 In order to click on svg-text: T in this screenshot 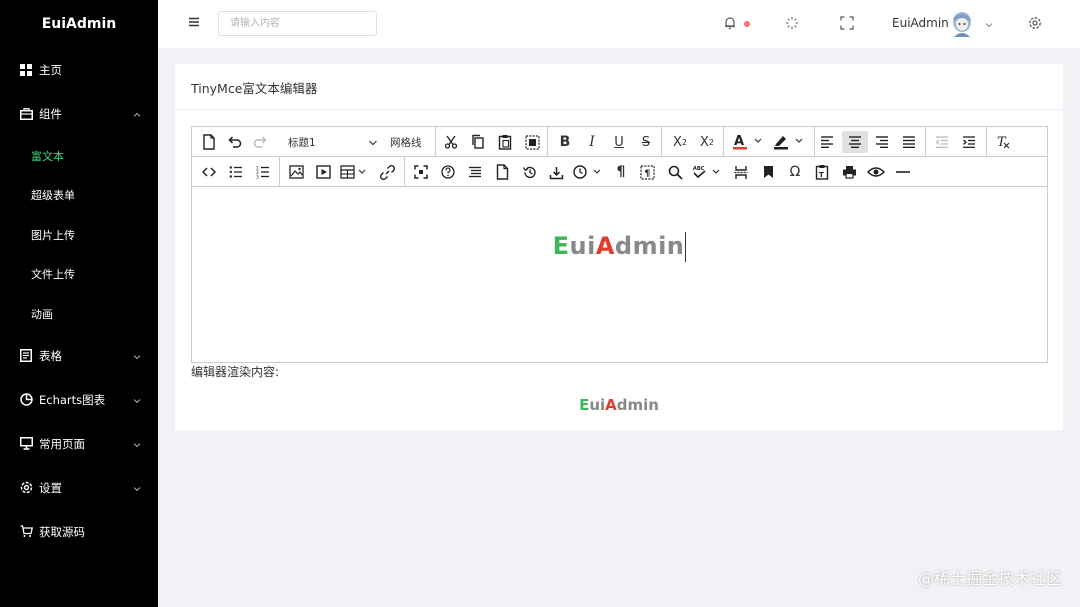, I will do `click(821, 175)`.